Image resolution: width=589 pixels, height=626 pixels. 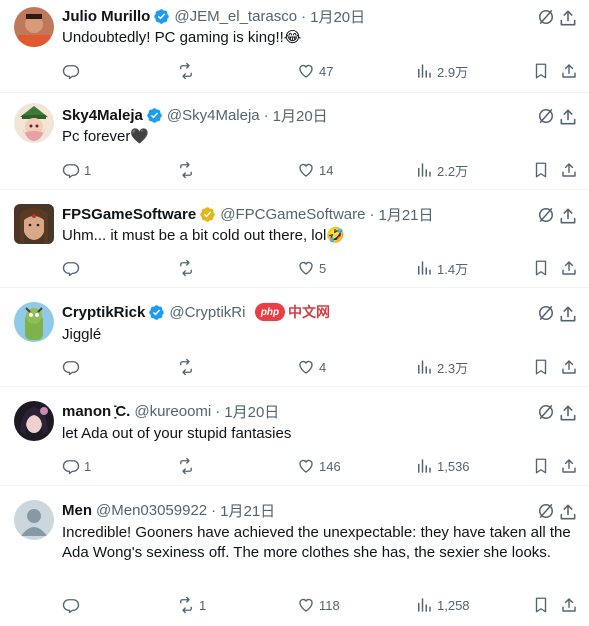 I want to click on user-name: CryptikRick, so click(x=103, y=312).